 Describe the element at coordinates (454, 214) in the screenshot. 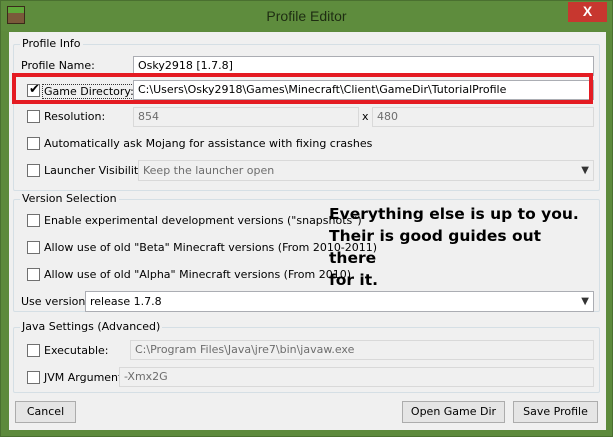

I see `annotation-line-1: Everything else is up to you.` at that location.